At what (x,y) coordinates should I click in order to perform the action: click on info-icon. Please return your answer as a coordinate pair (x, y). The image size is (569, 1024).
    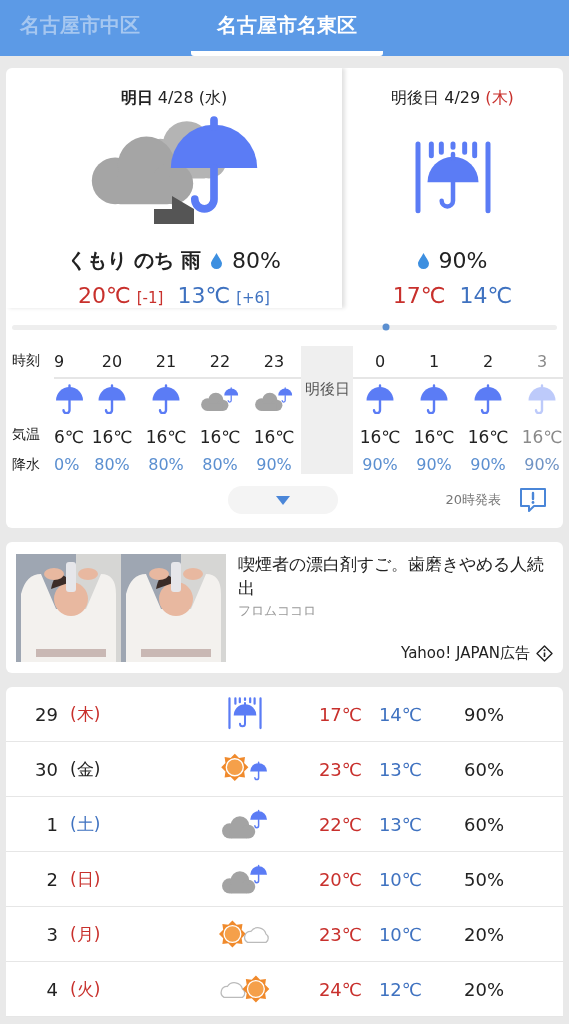
    Looking at the image, I should click on (544, 653).